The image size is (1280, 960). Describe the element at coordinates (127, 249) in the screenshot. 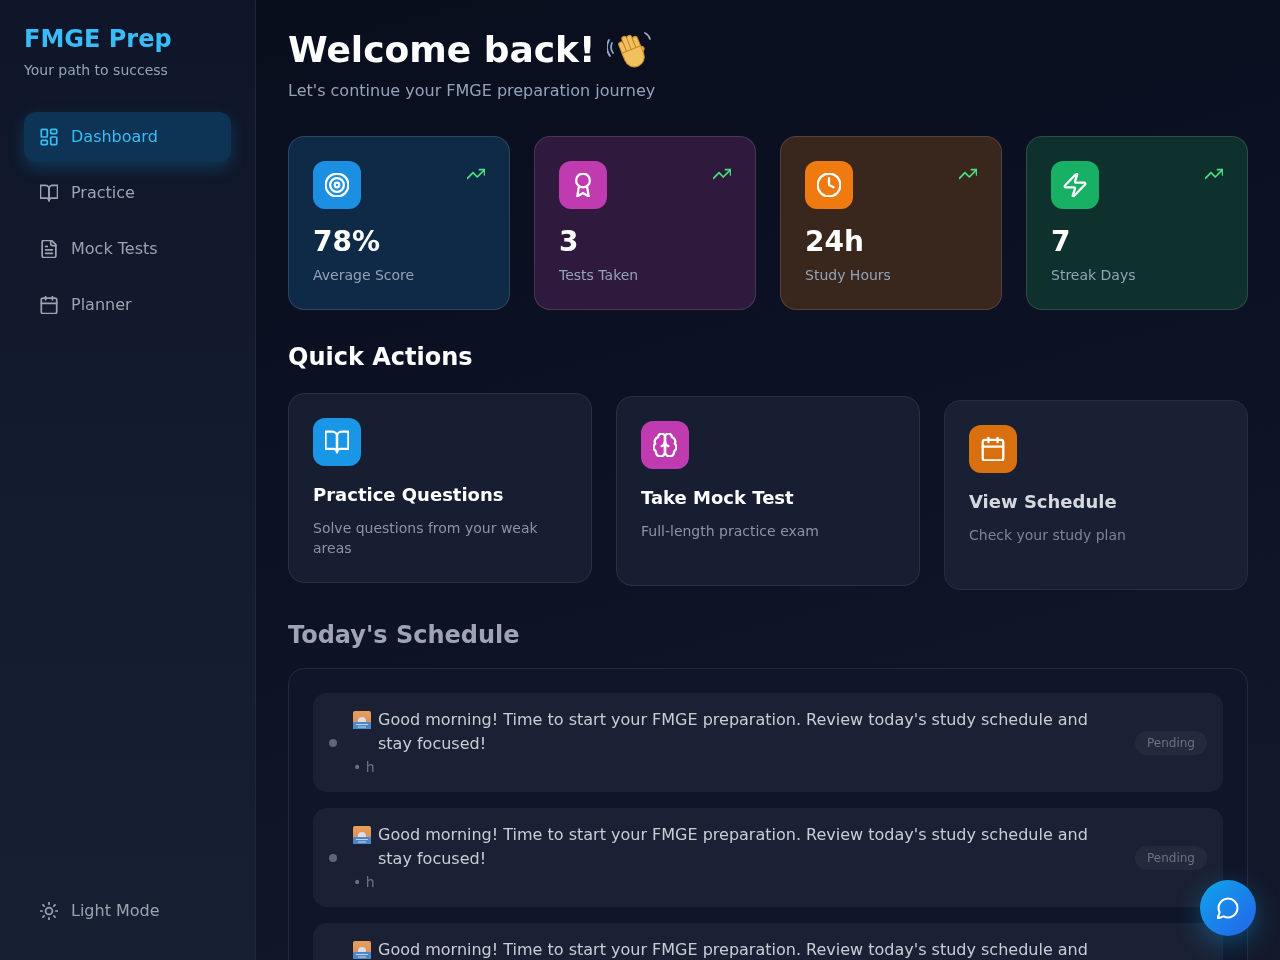

I see `sidebar-item: Mock Tests` at that location.